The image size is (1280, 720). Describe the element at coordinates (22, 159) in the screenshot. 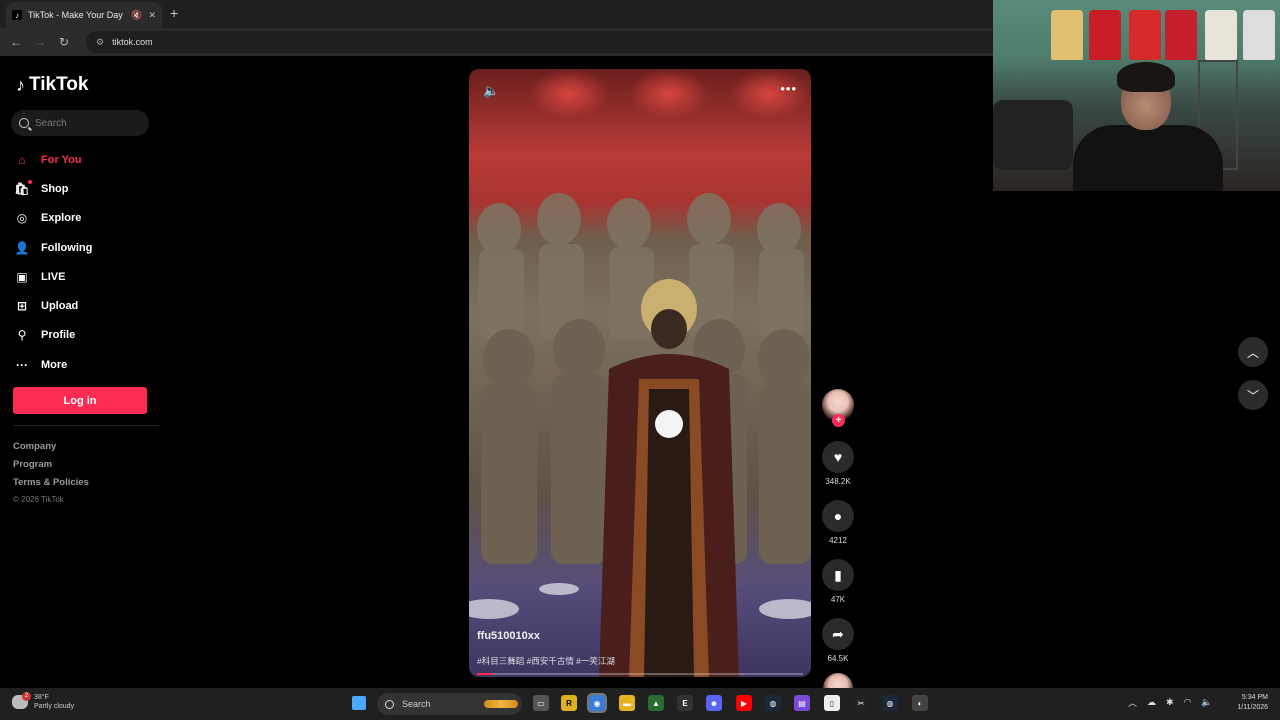

I see `home-icon: ⌂` at that location.